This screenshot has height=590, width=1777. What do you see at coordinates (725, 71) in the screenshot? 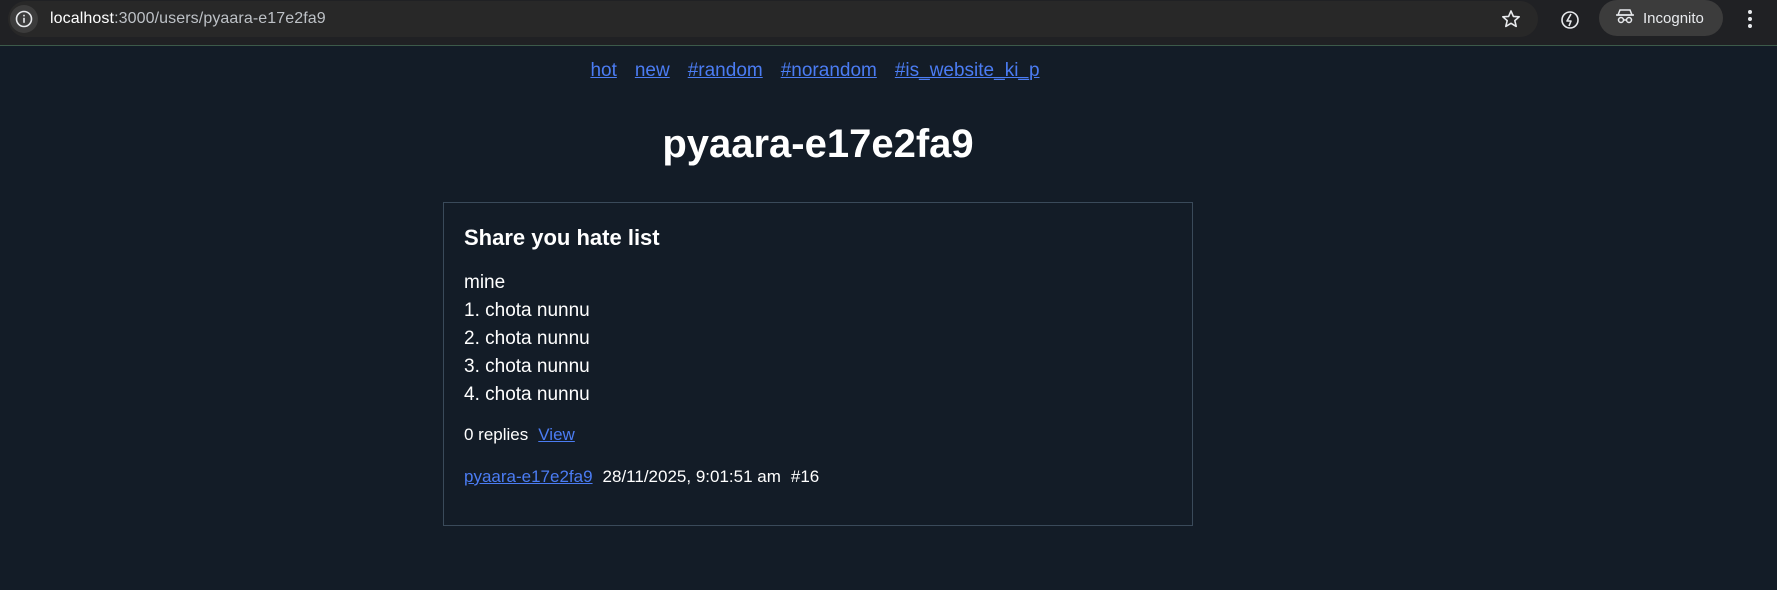
I see `nav-link-random: #random` at bounding box center [725, 71].